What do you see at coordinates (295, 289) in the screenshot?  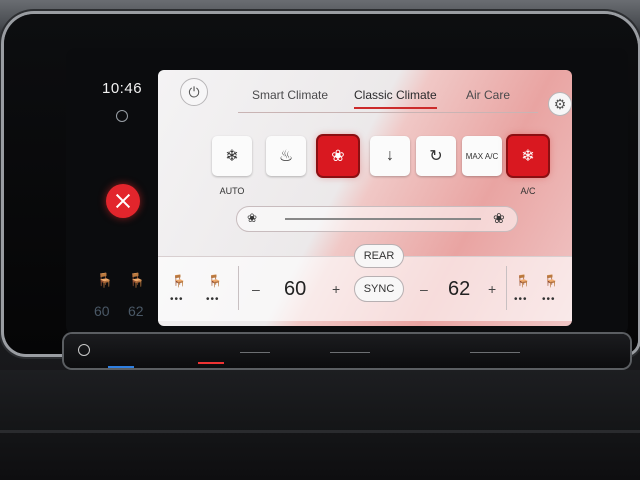 I see `driver-temp: 60` at bounding box center [295, 289].